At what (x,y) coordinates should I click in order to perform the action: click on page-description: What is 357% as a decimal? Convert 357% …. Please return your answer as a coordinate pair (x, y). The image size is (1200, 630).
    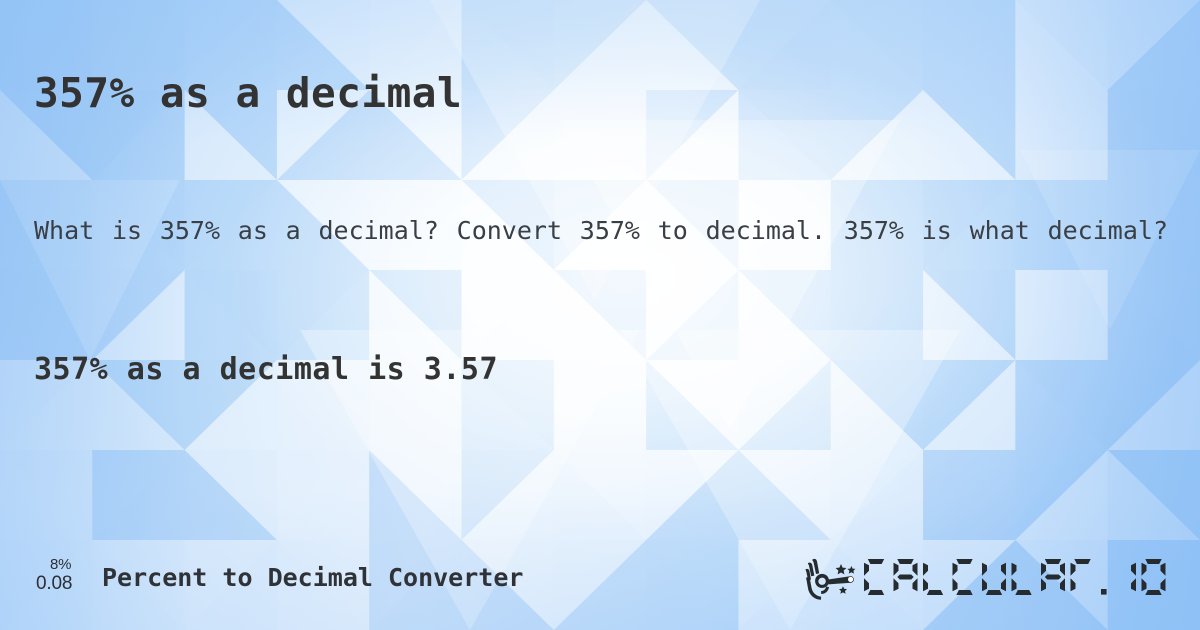
    Looking at the image, I should click on (601, 230).